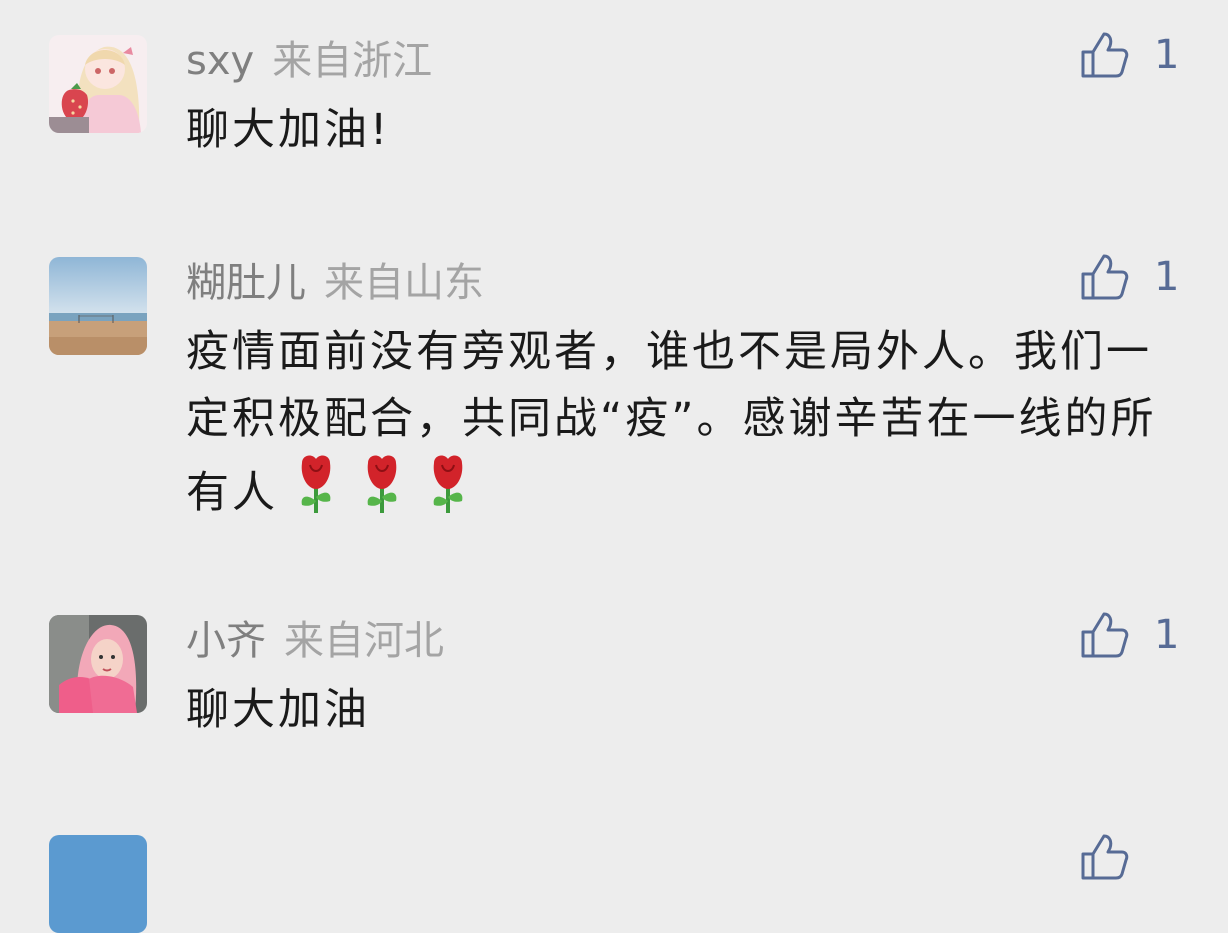 This screenshot has height=933, width=1228. What do you see at coordinates (364, 641) in the screenshot?
I see `commenter-location: 来自河北` at bounding box center [364, 641].